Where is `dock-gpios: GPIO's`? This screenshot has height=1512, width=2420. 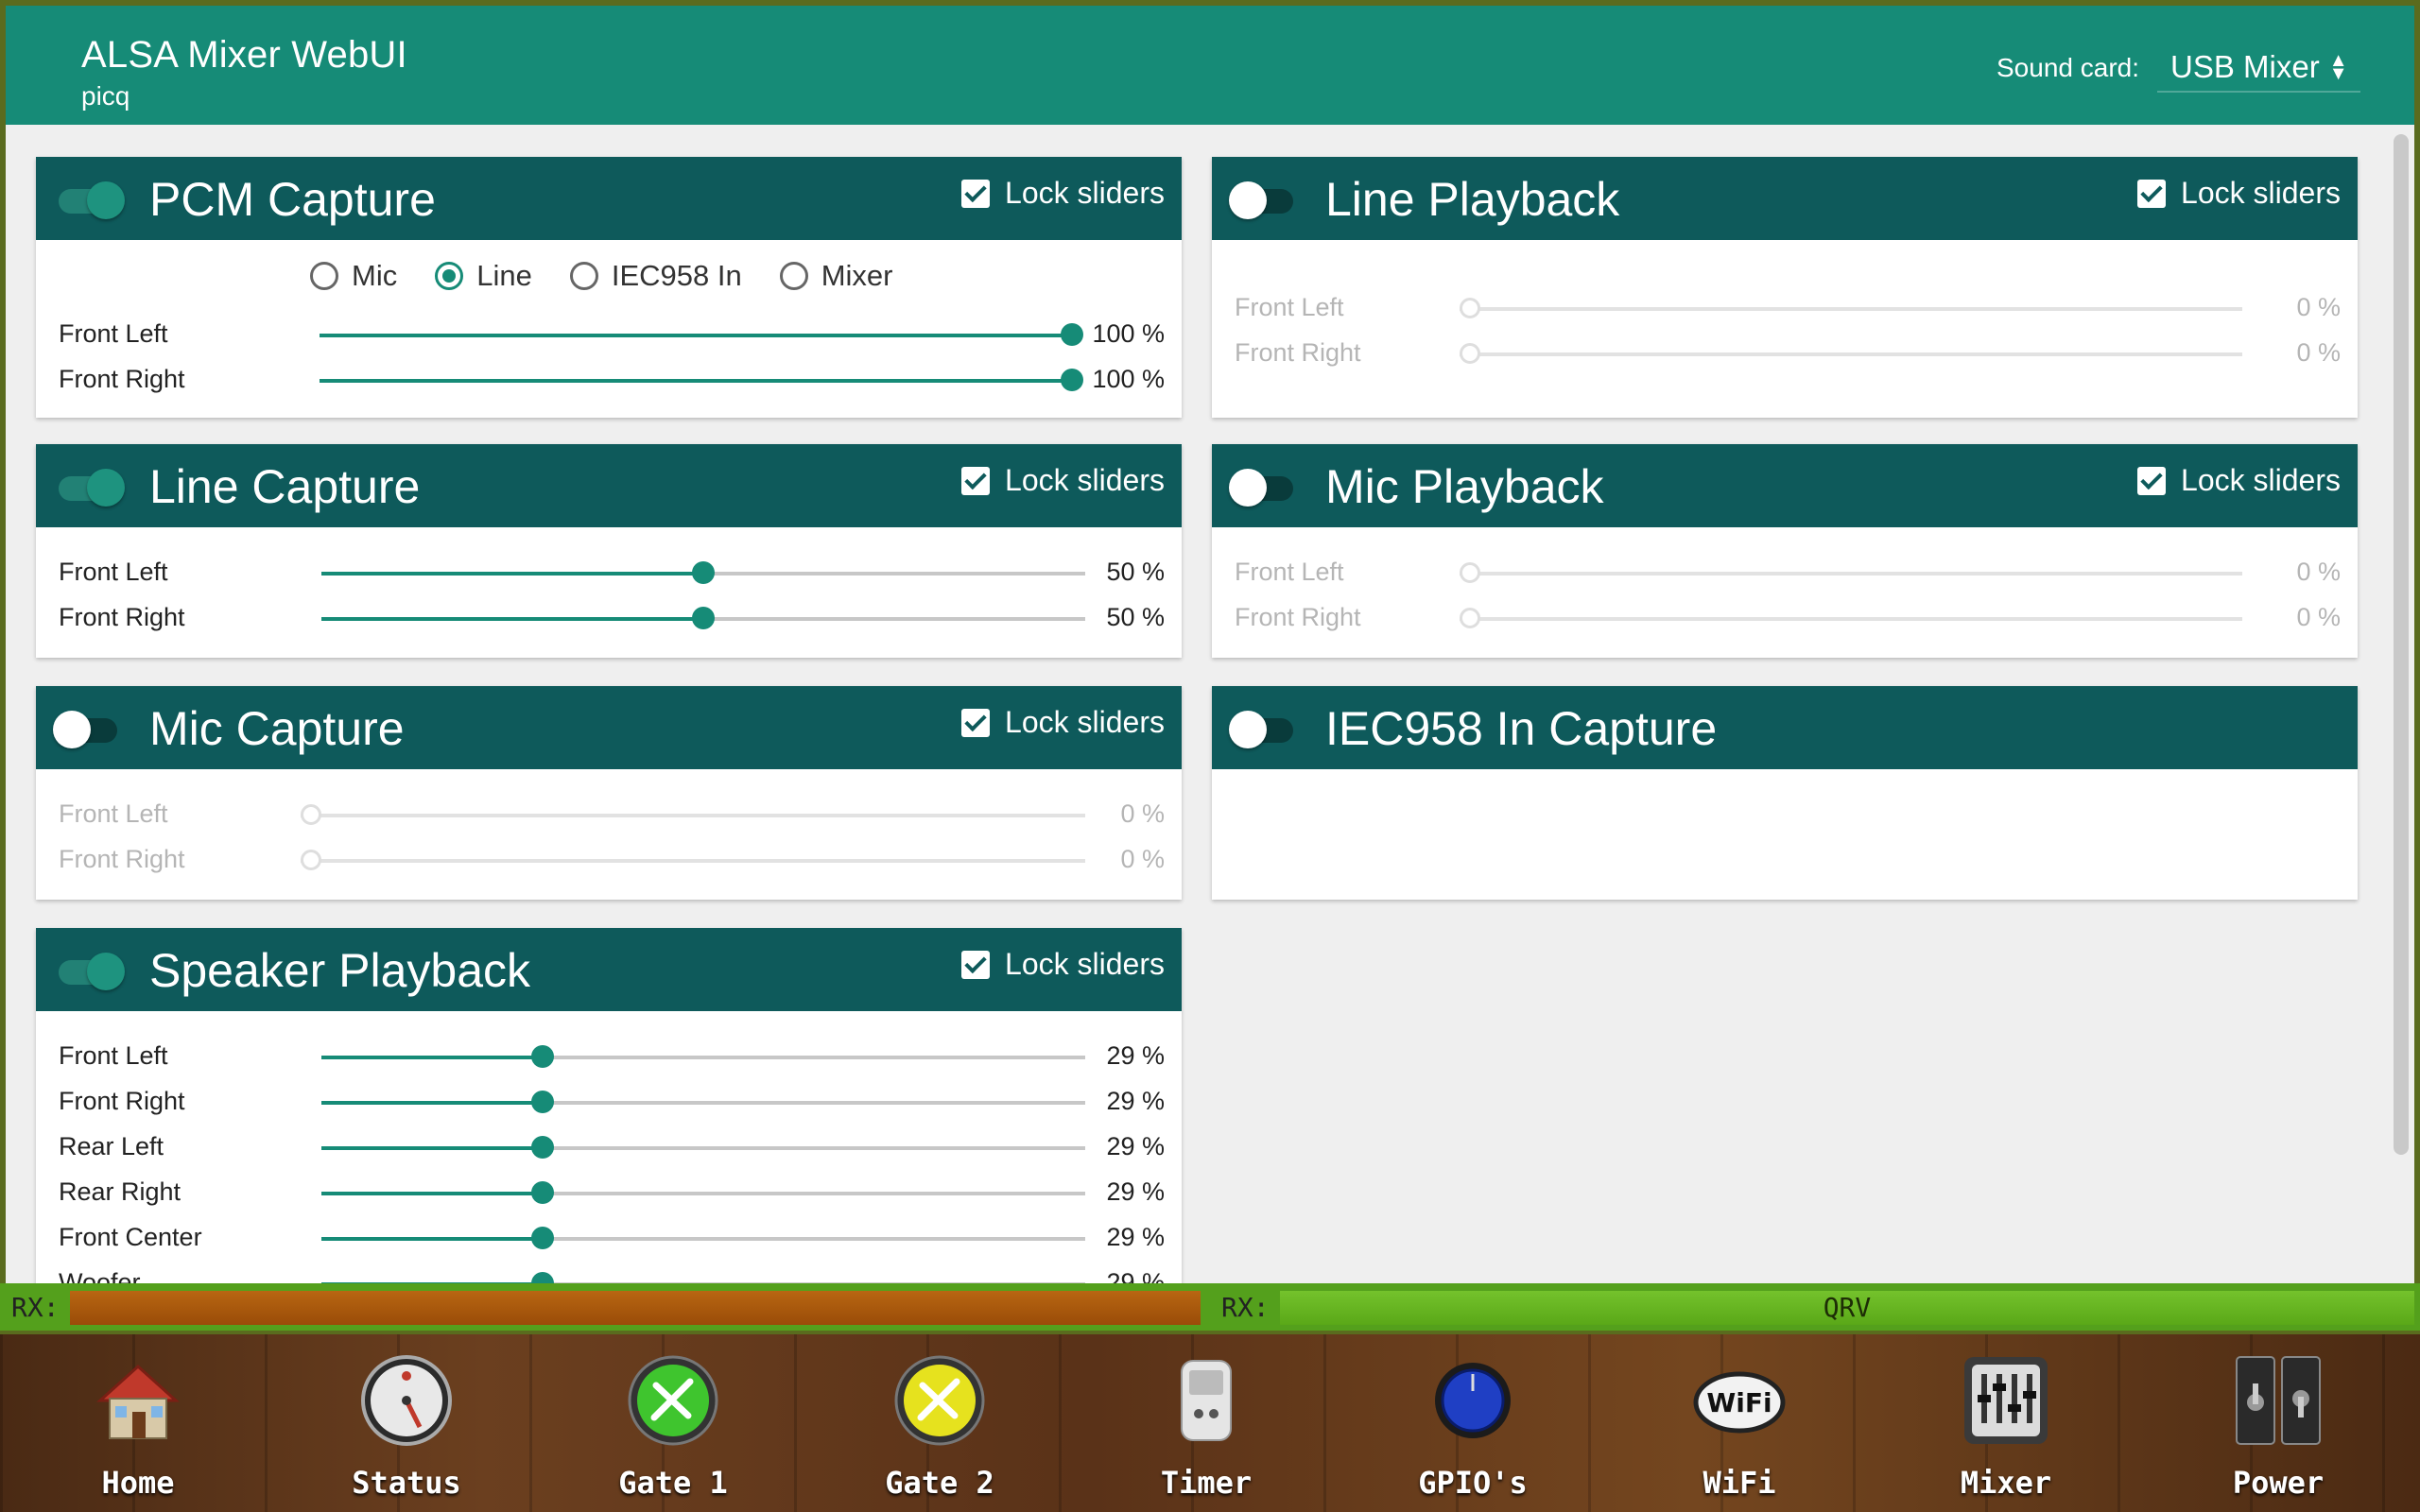 dock-gpios: GPIO's is located at coordinates (1473, 1423).